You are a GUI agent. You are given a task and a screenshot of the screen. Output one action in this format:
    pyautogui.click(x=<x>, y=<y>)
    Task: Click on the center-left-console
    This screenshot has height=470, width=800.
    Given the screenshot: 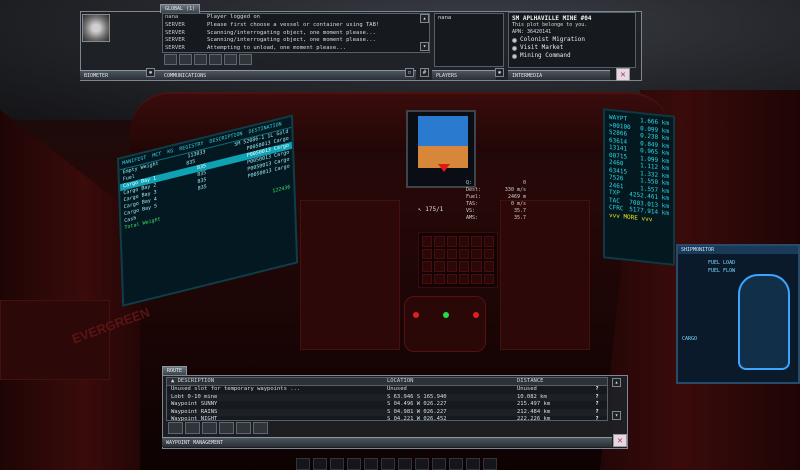 What is the action you would take?
    pyautogui.click(x=350, y=275)
    